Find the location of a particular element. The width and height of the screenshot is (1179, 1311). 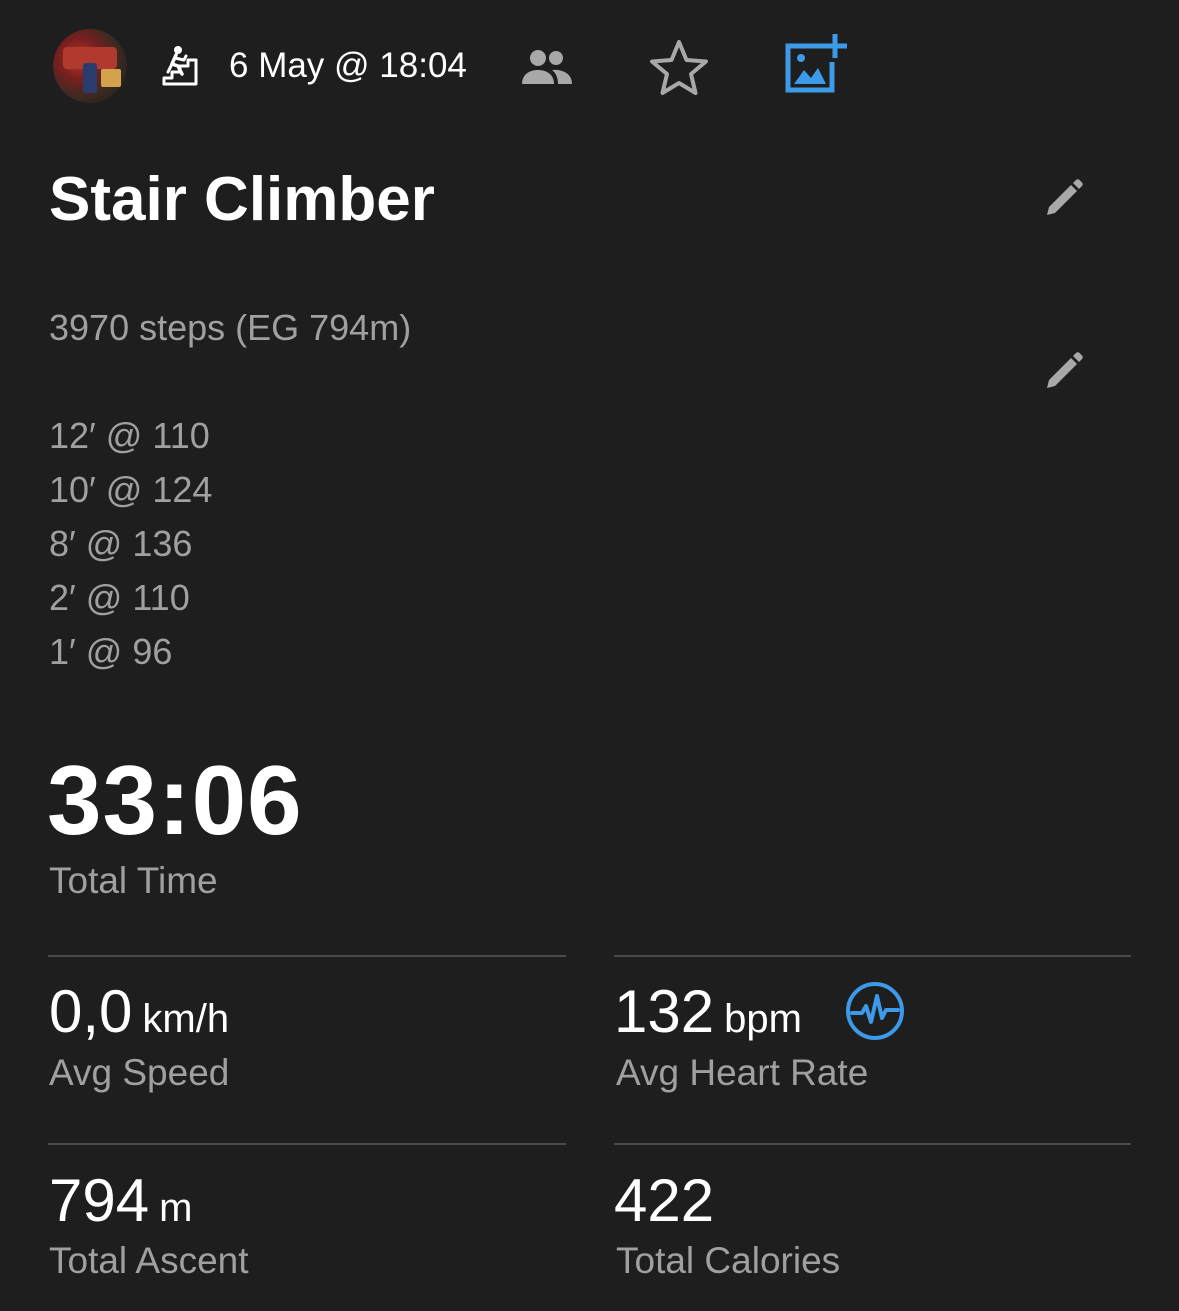

edit-description-pencil-icon is located at coordinates (1064, 371).